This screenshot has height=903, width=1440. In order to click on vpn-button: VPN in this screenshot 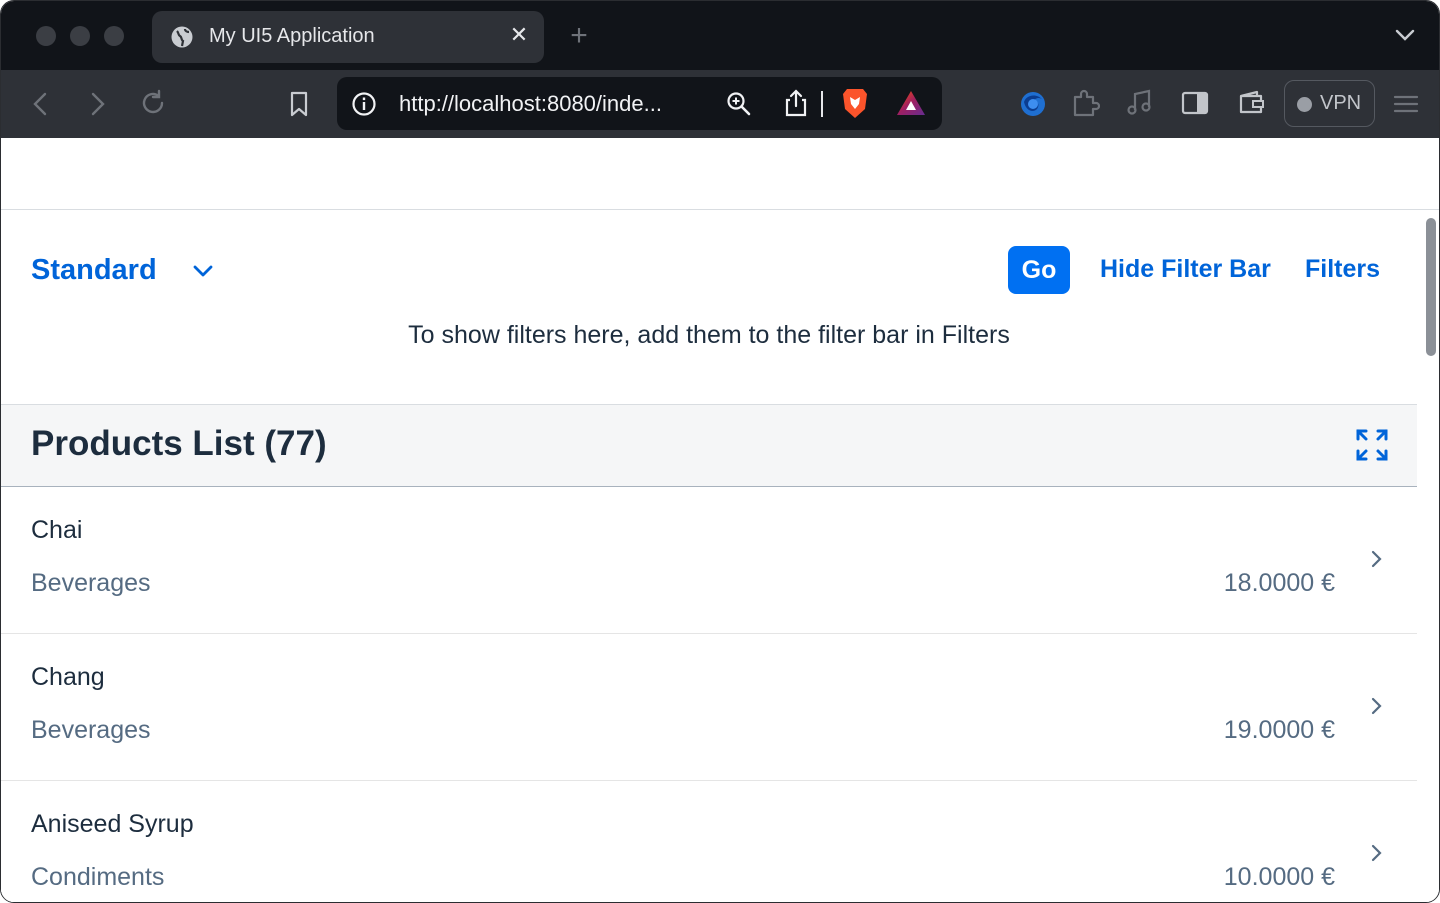, I will do `click(1329, 103)`.